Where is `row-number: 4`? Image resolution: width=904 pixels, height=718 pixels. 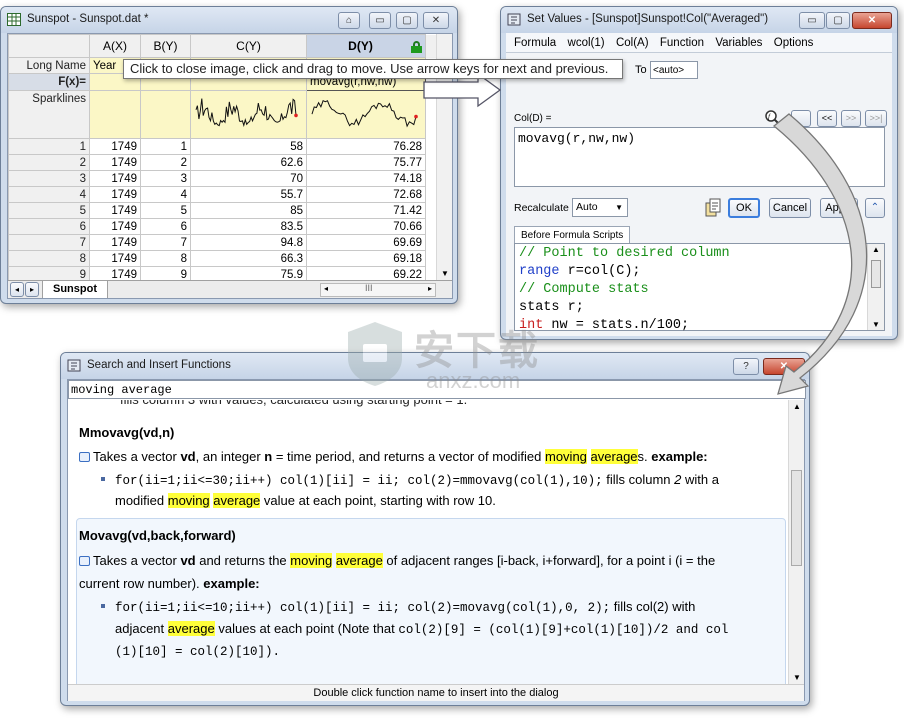 row-number: 4 is located at coordinates (49, 194).